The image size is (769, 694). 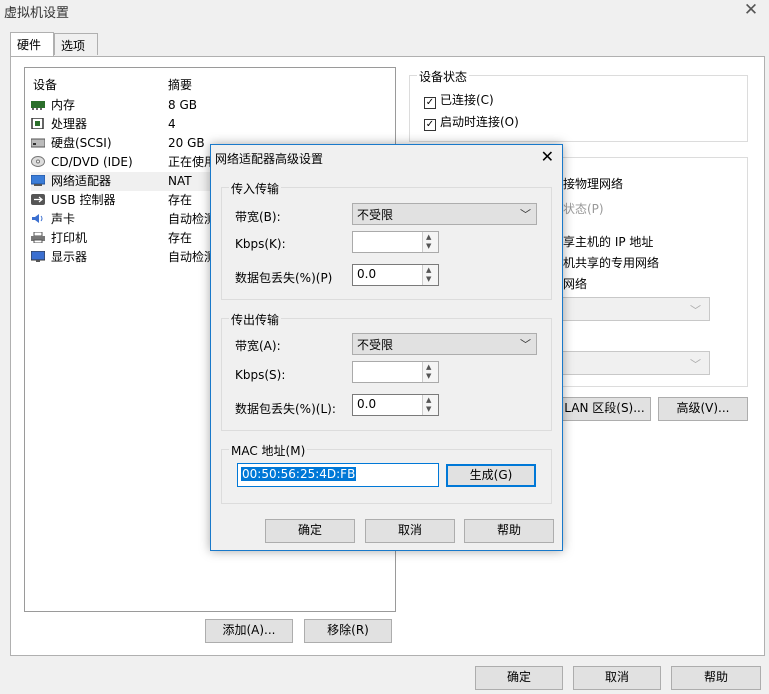 I want to click on incoming-loss-value: 0.0, so click(x=367, y=274).